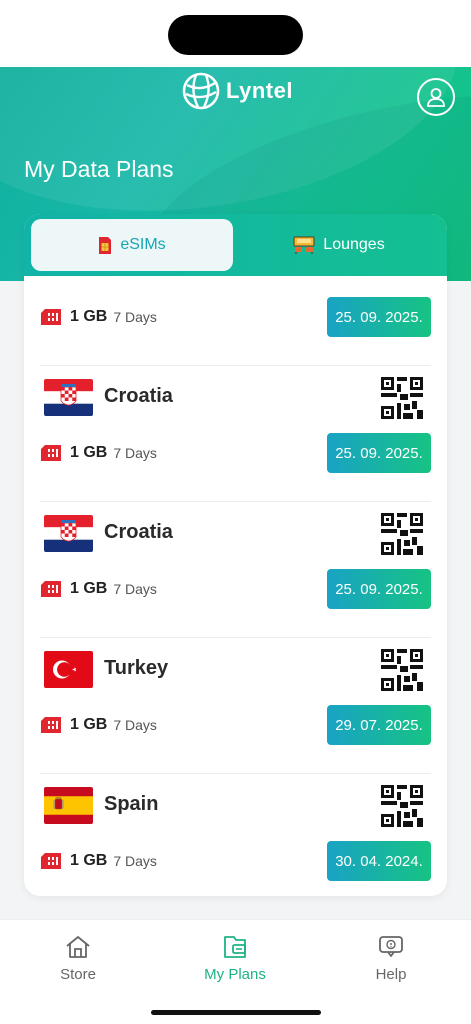 This screenshot has height=1024, width=471. Describe the element at coordinates (235, 670) in the screenshot. I see `plan-country-line: Turkey` at that location.